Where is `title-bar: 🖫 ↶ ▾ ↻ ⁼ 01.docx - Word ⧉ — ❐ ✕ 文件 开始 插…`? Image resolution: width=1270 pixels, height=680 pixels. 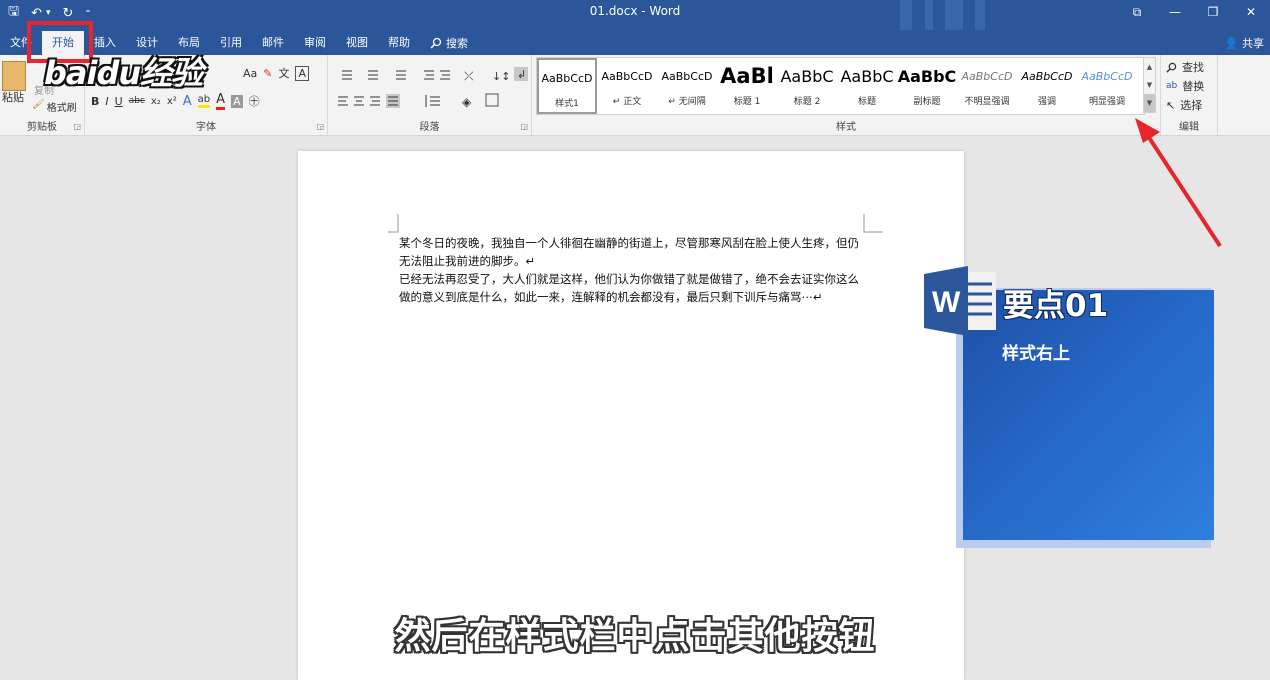
title-bar: 🖫 ↶ ▾ ↻ ⁼ 01.docx - Word ⧉ — ❐ ✕ 文件 开始 插… is located at coordinates (635, 27).